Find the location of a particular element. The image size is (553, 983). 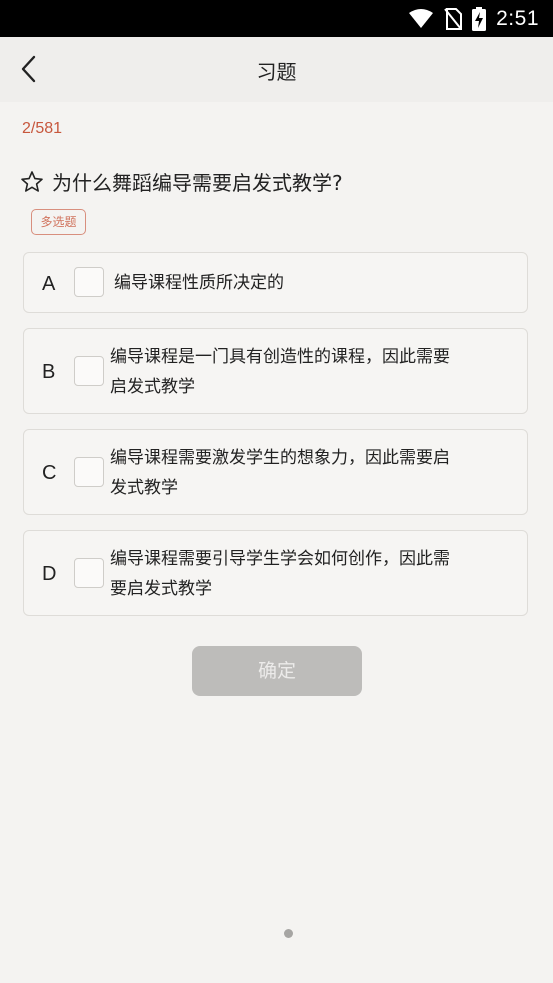

option-text: 编导课程性质所决定的 is located at coordinates (199, 283).